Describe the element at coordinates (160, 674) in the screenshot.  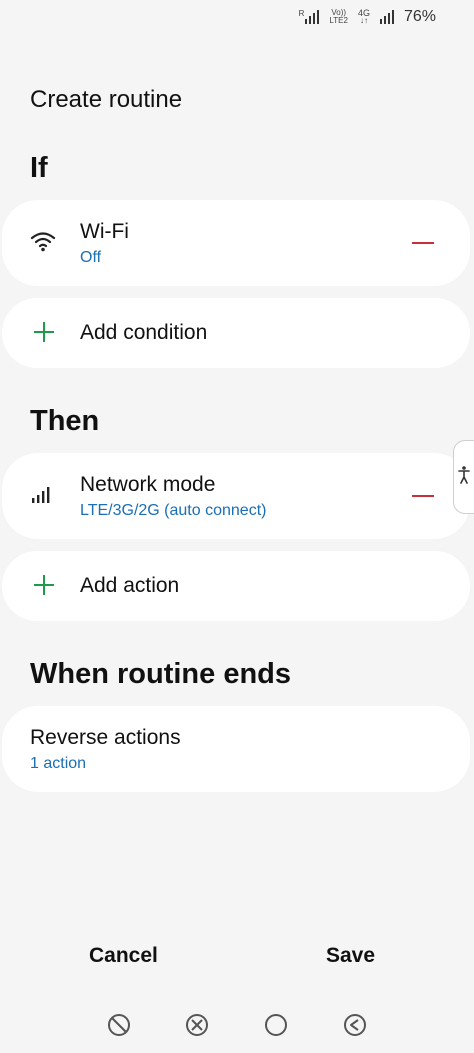
I see `ends-section-title: When routine ends` at that location.